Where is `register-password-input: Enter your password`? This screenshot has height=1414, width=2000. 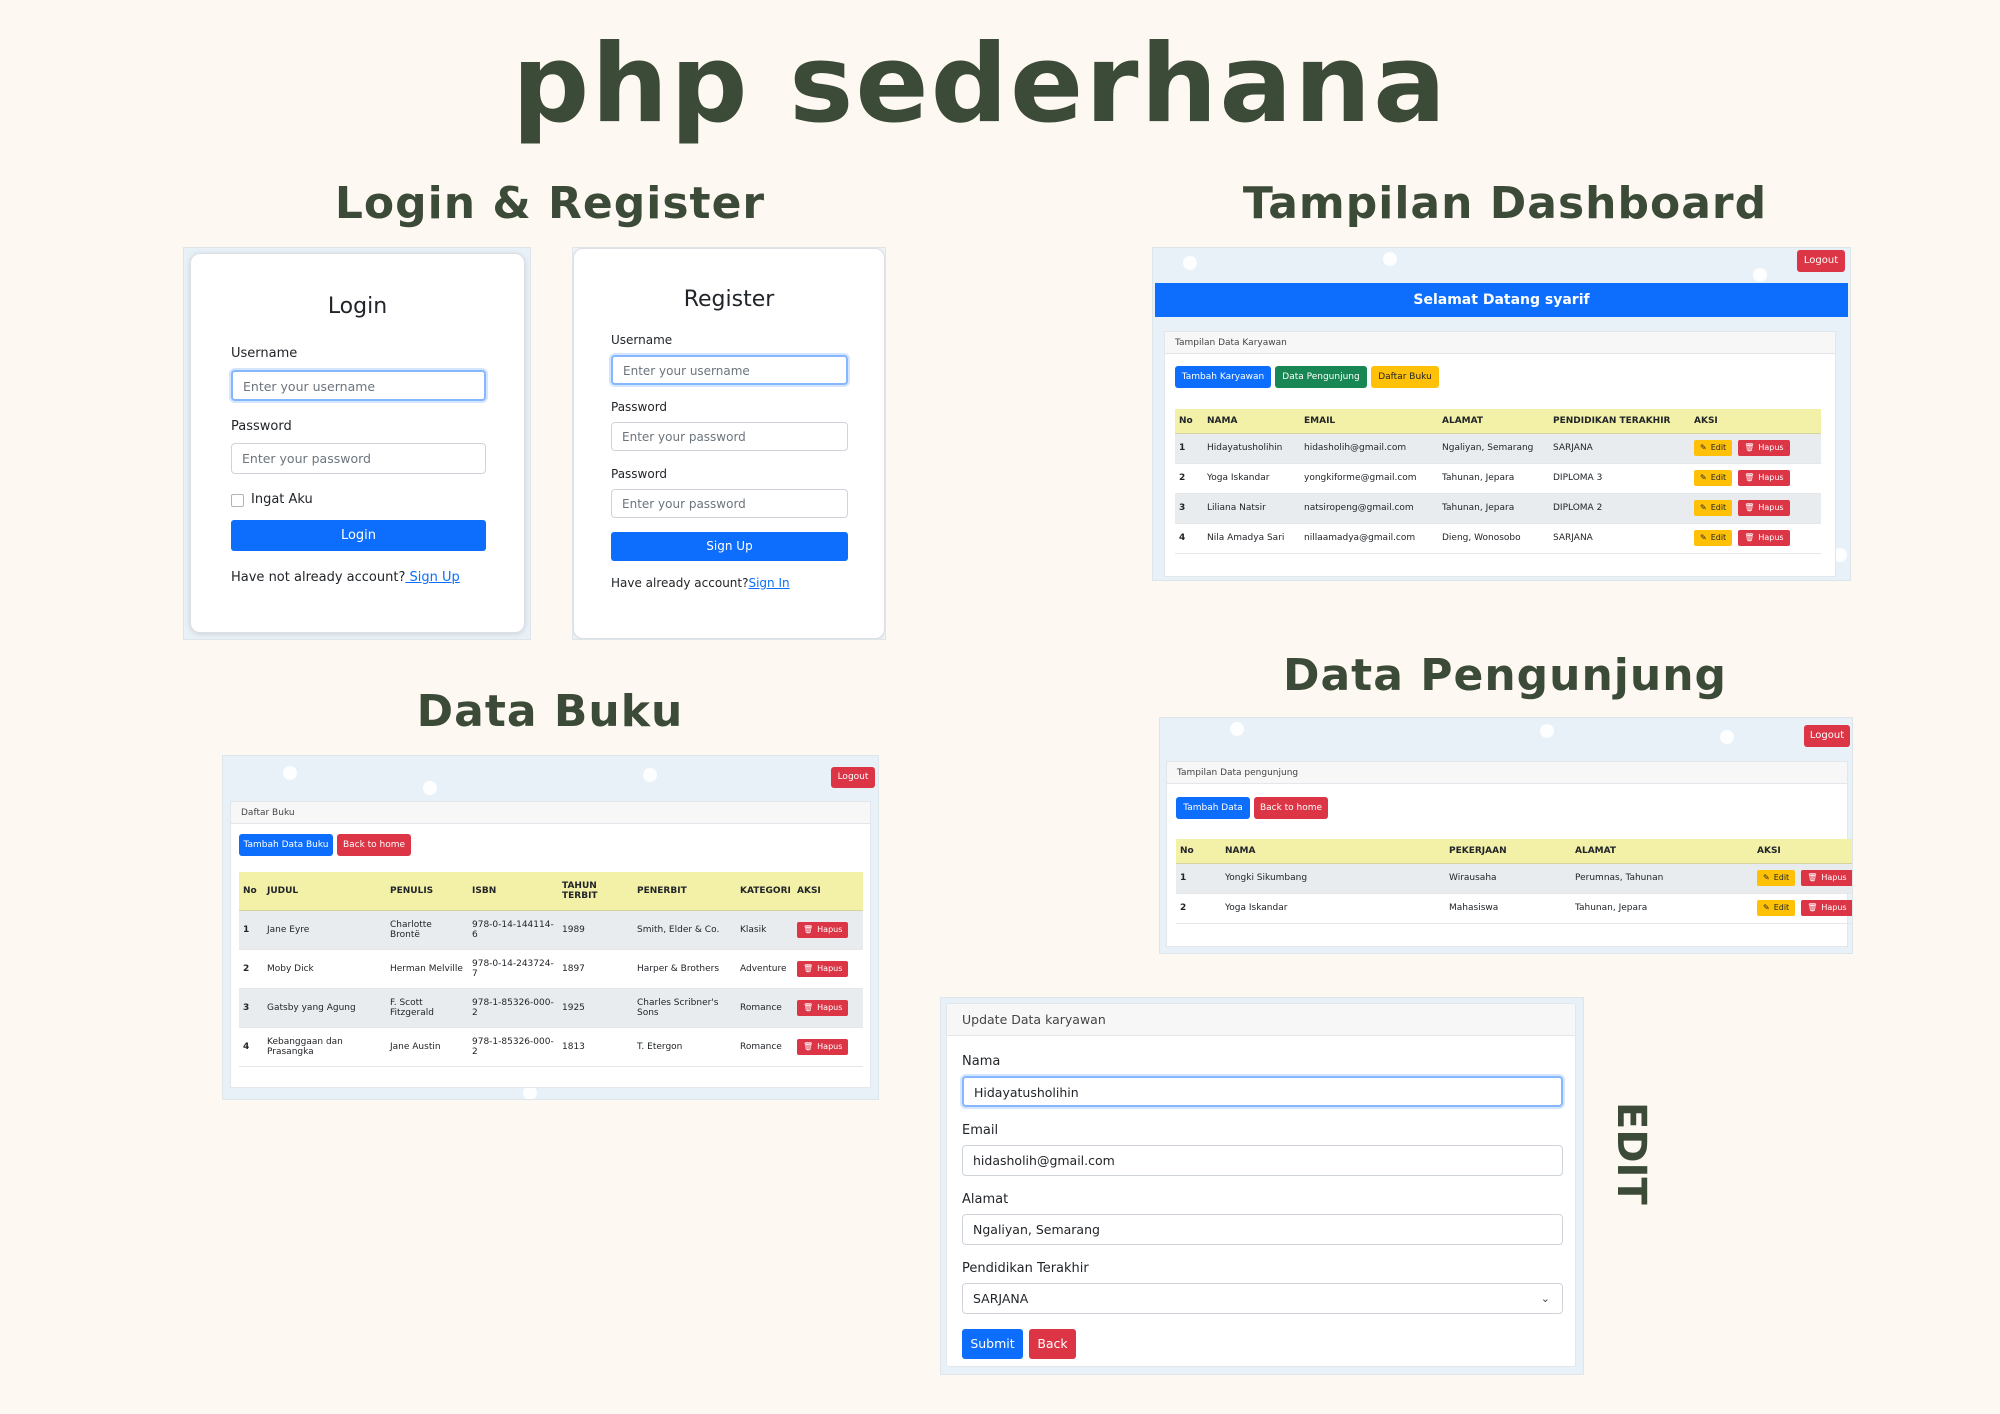 register-password-input: Enter your password is located at coordinates (729, 436).